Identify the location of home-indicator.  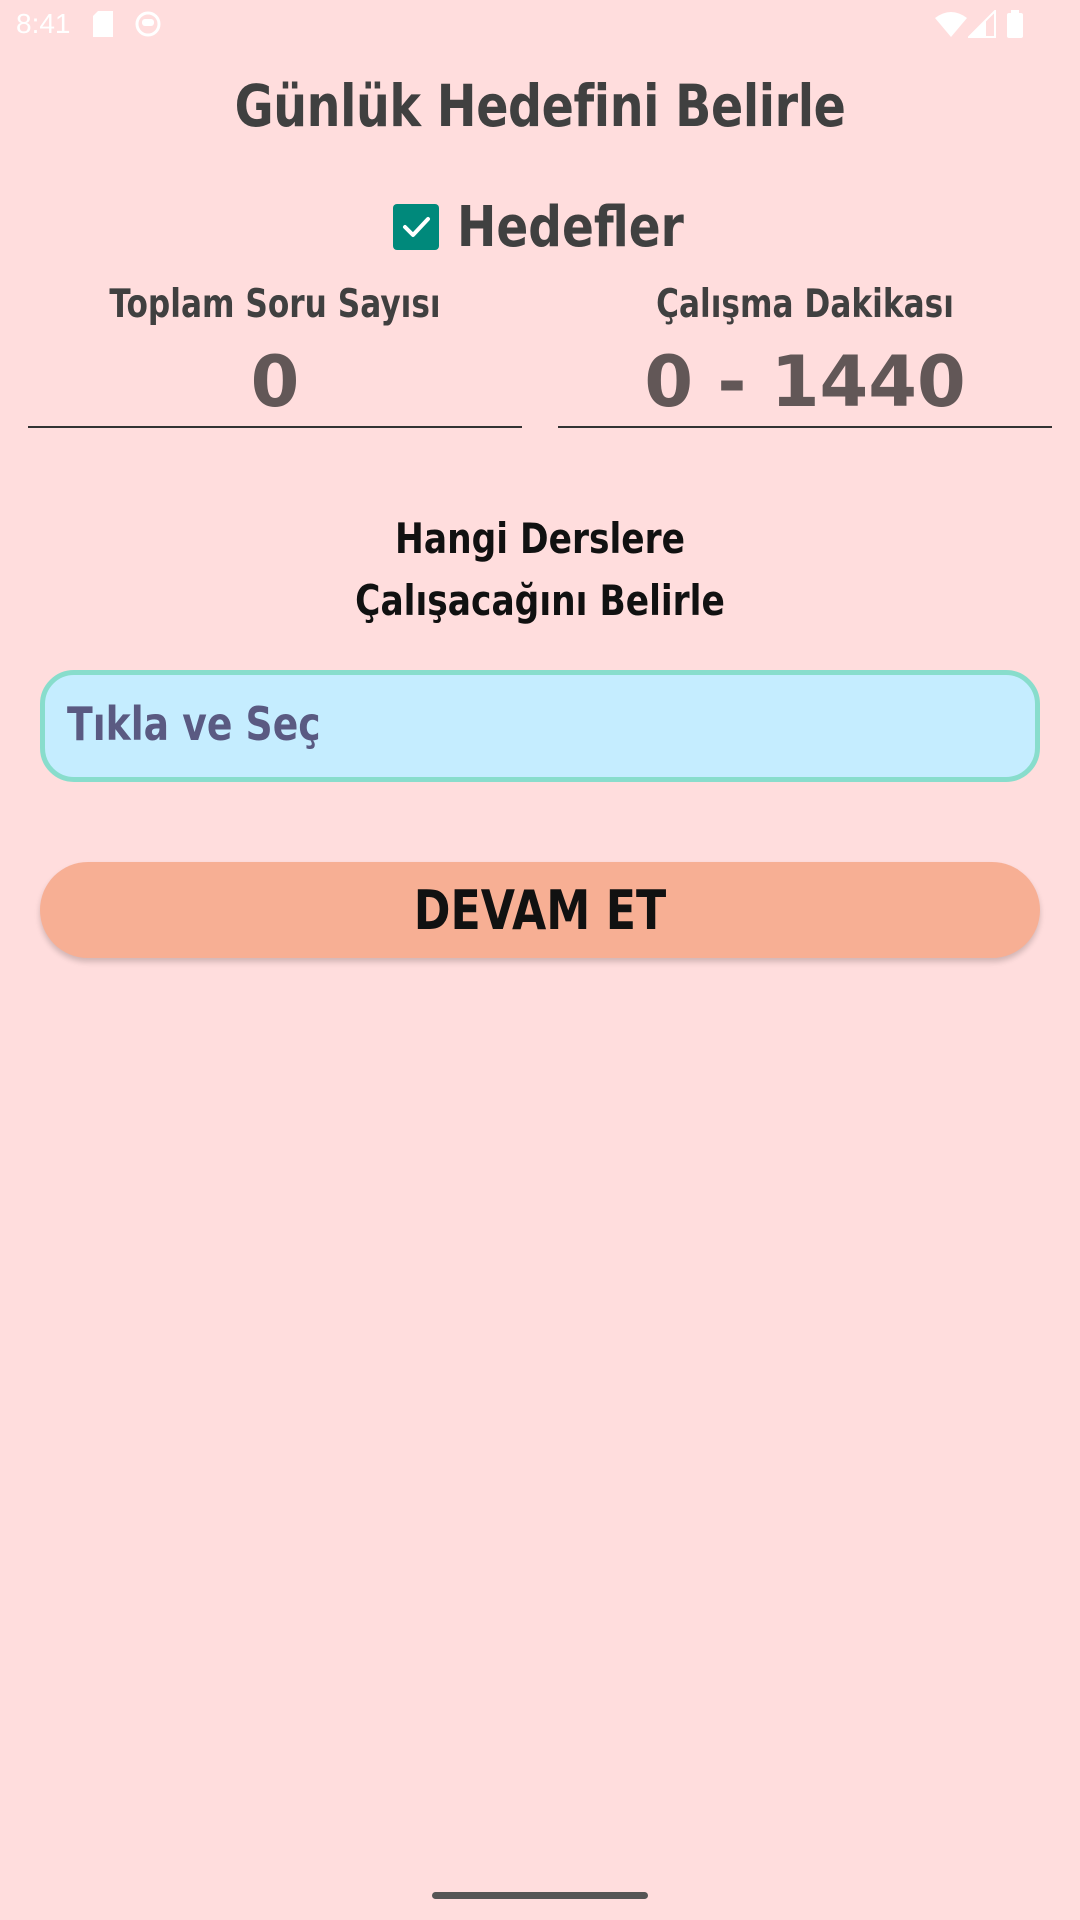
(540, 1895).